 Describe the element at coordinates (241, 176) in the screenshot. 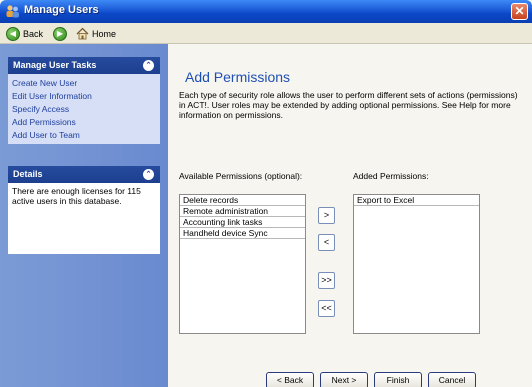

I see `available-permissions-label: Available Permissions (optional):` at that location.